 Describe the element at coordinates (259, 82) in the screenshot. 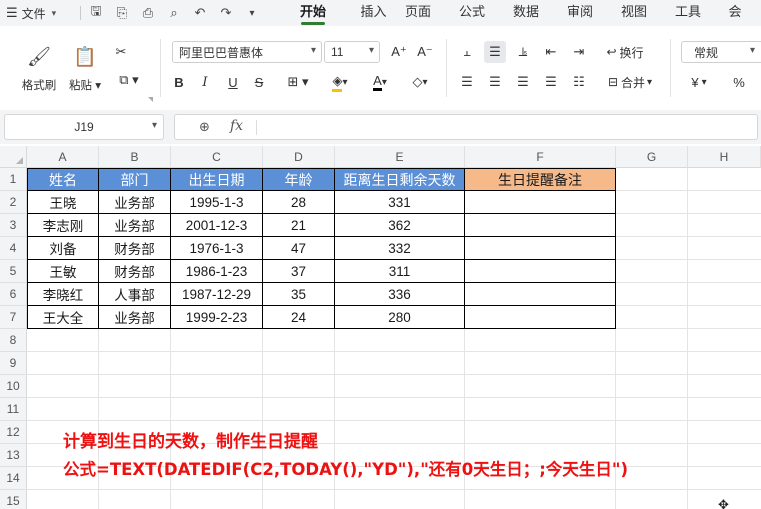

I see `strikethrough-button: S` at that location.